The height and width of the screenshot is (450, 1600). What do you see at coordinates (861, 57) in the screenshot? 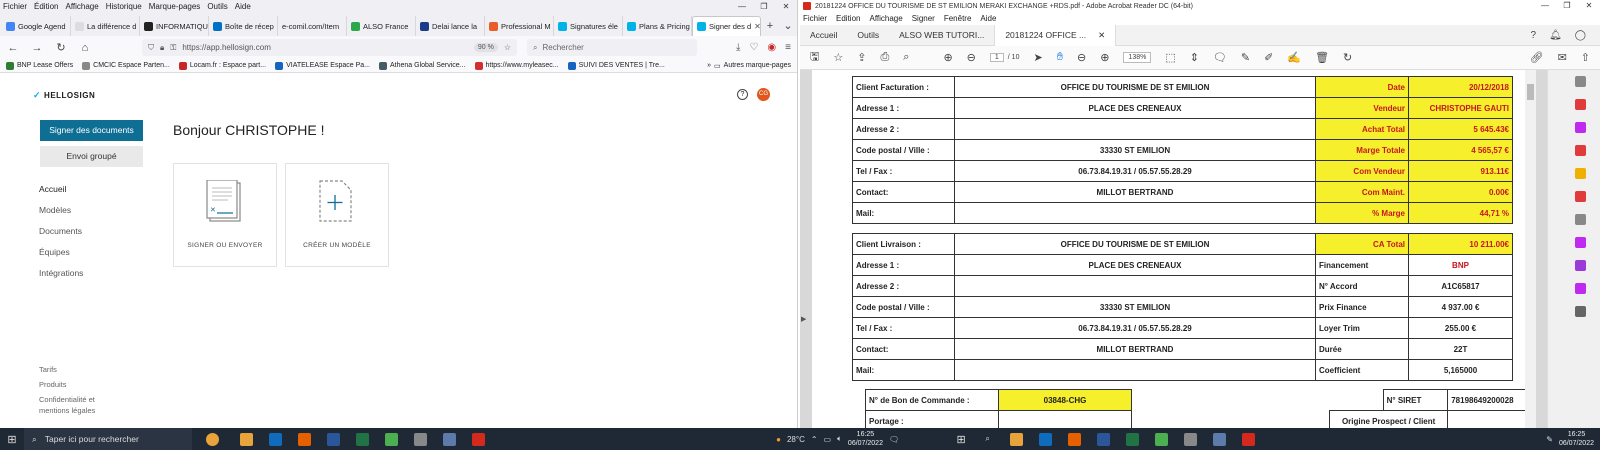
I see `upload-icon: ⇪` at bounding box center [861, 57].